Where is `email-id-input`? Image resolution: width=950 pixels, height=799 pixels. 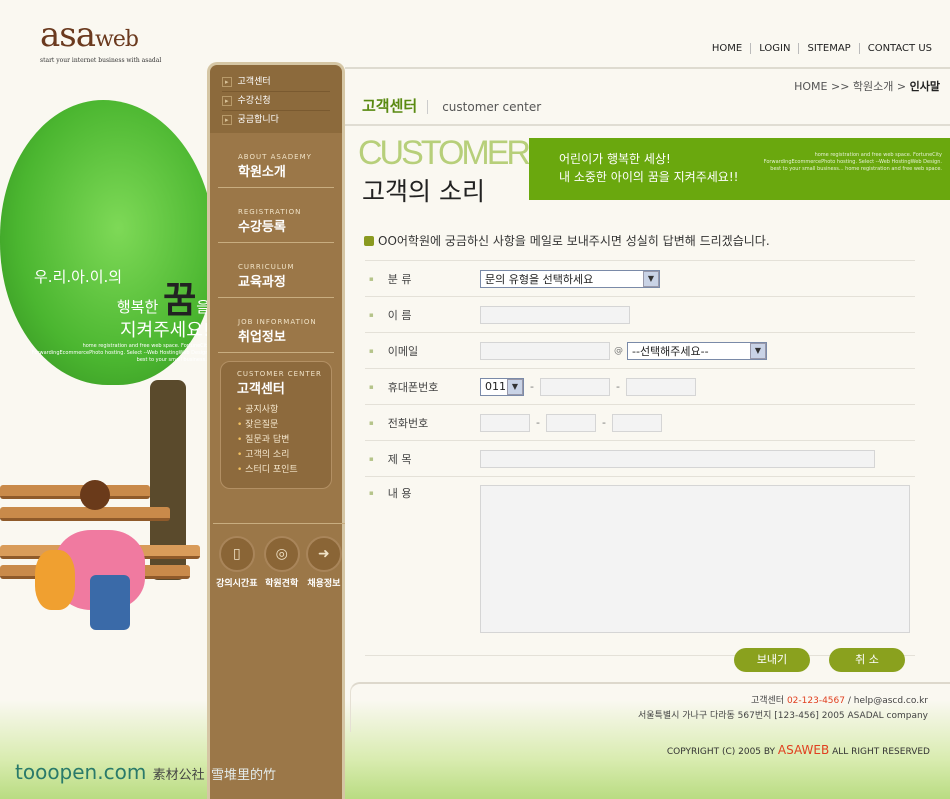
email-id-input is located at coordinates (545, 350).